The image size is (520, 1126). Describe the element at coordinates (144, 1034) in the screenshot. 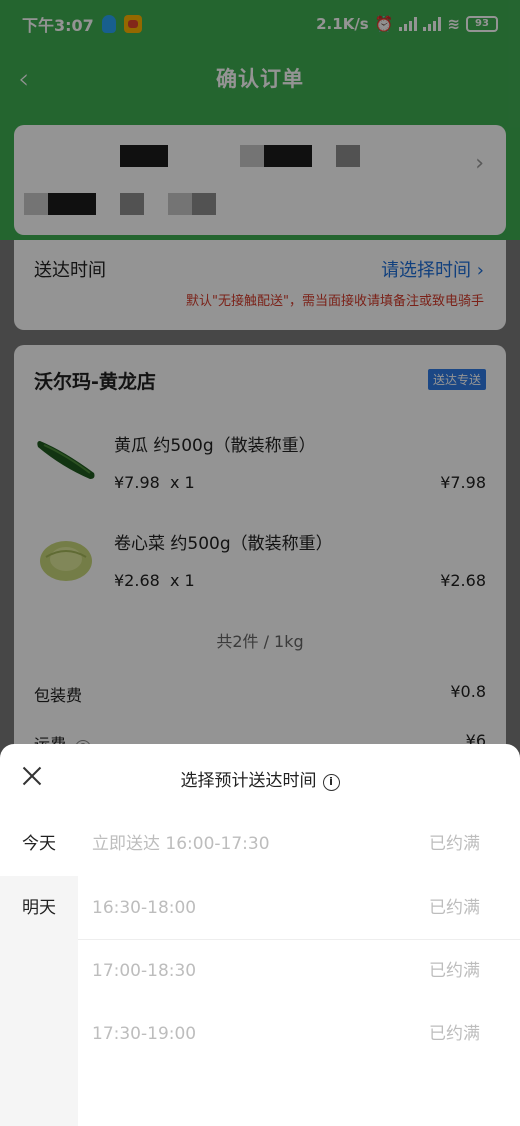

I see `slot-time: 17:30-19:00` at that location.